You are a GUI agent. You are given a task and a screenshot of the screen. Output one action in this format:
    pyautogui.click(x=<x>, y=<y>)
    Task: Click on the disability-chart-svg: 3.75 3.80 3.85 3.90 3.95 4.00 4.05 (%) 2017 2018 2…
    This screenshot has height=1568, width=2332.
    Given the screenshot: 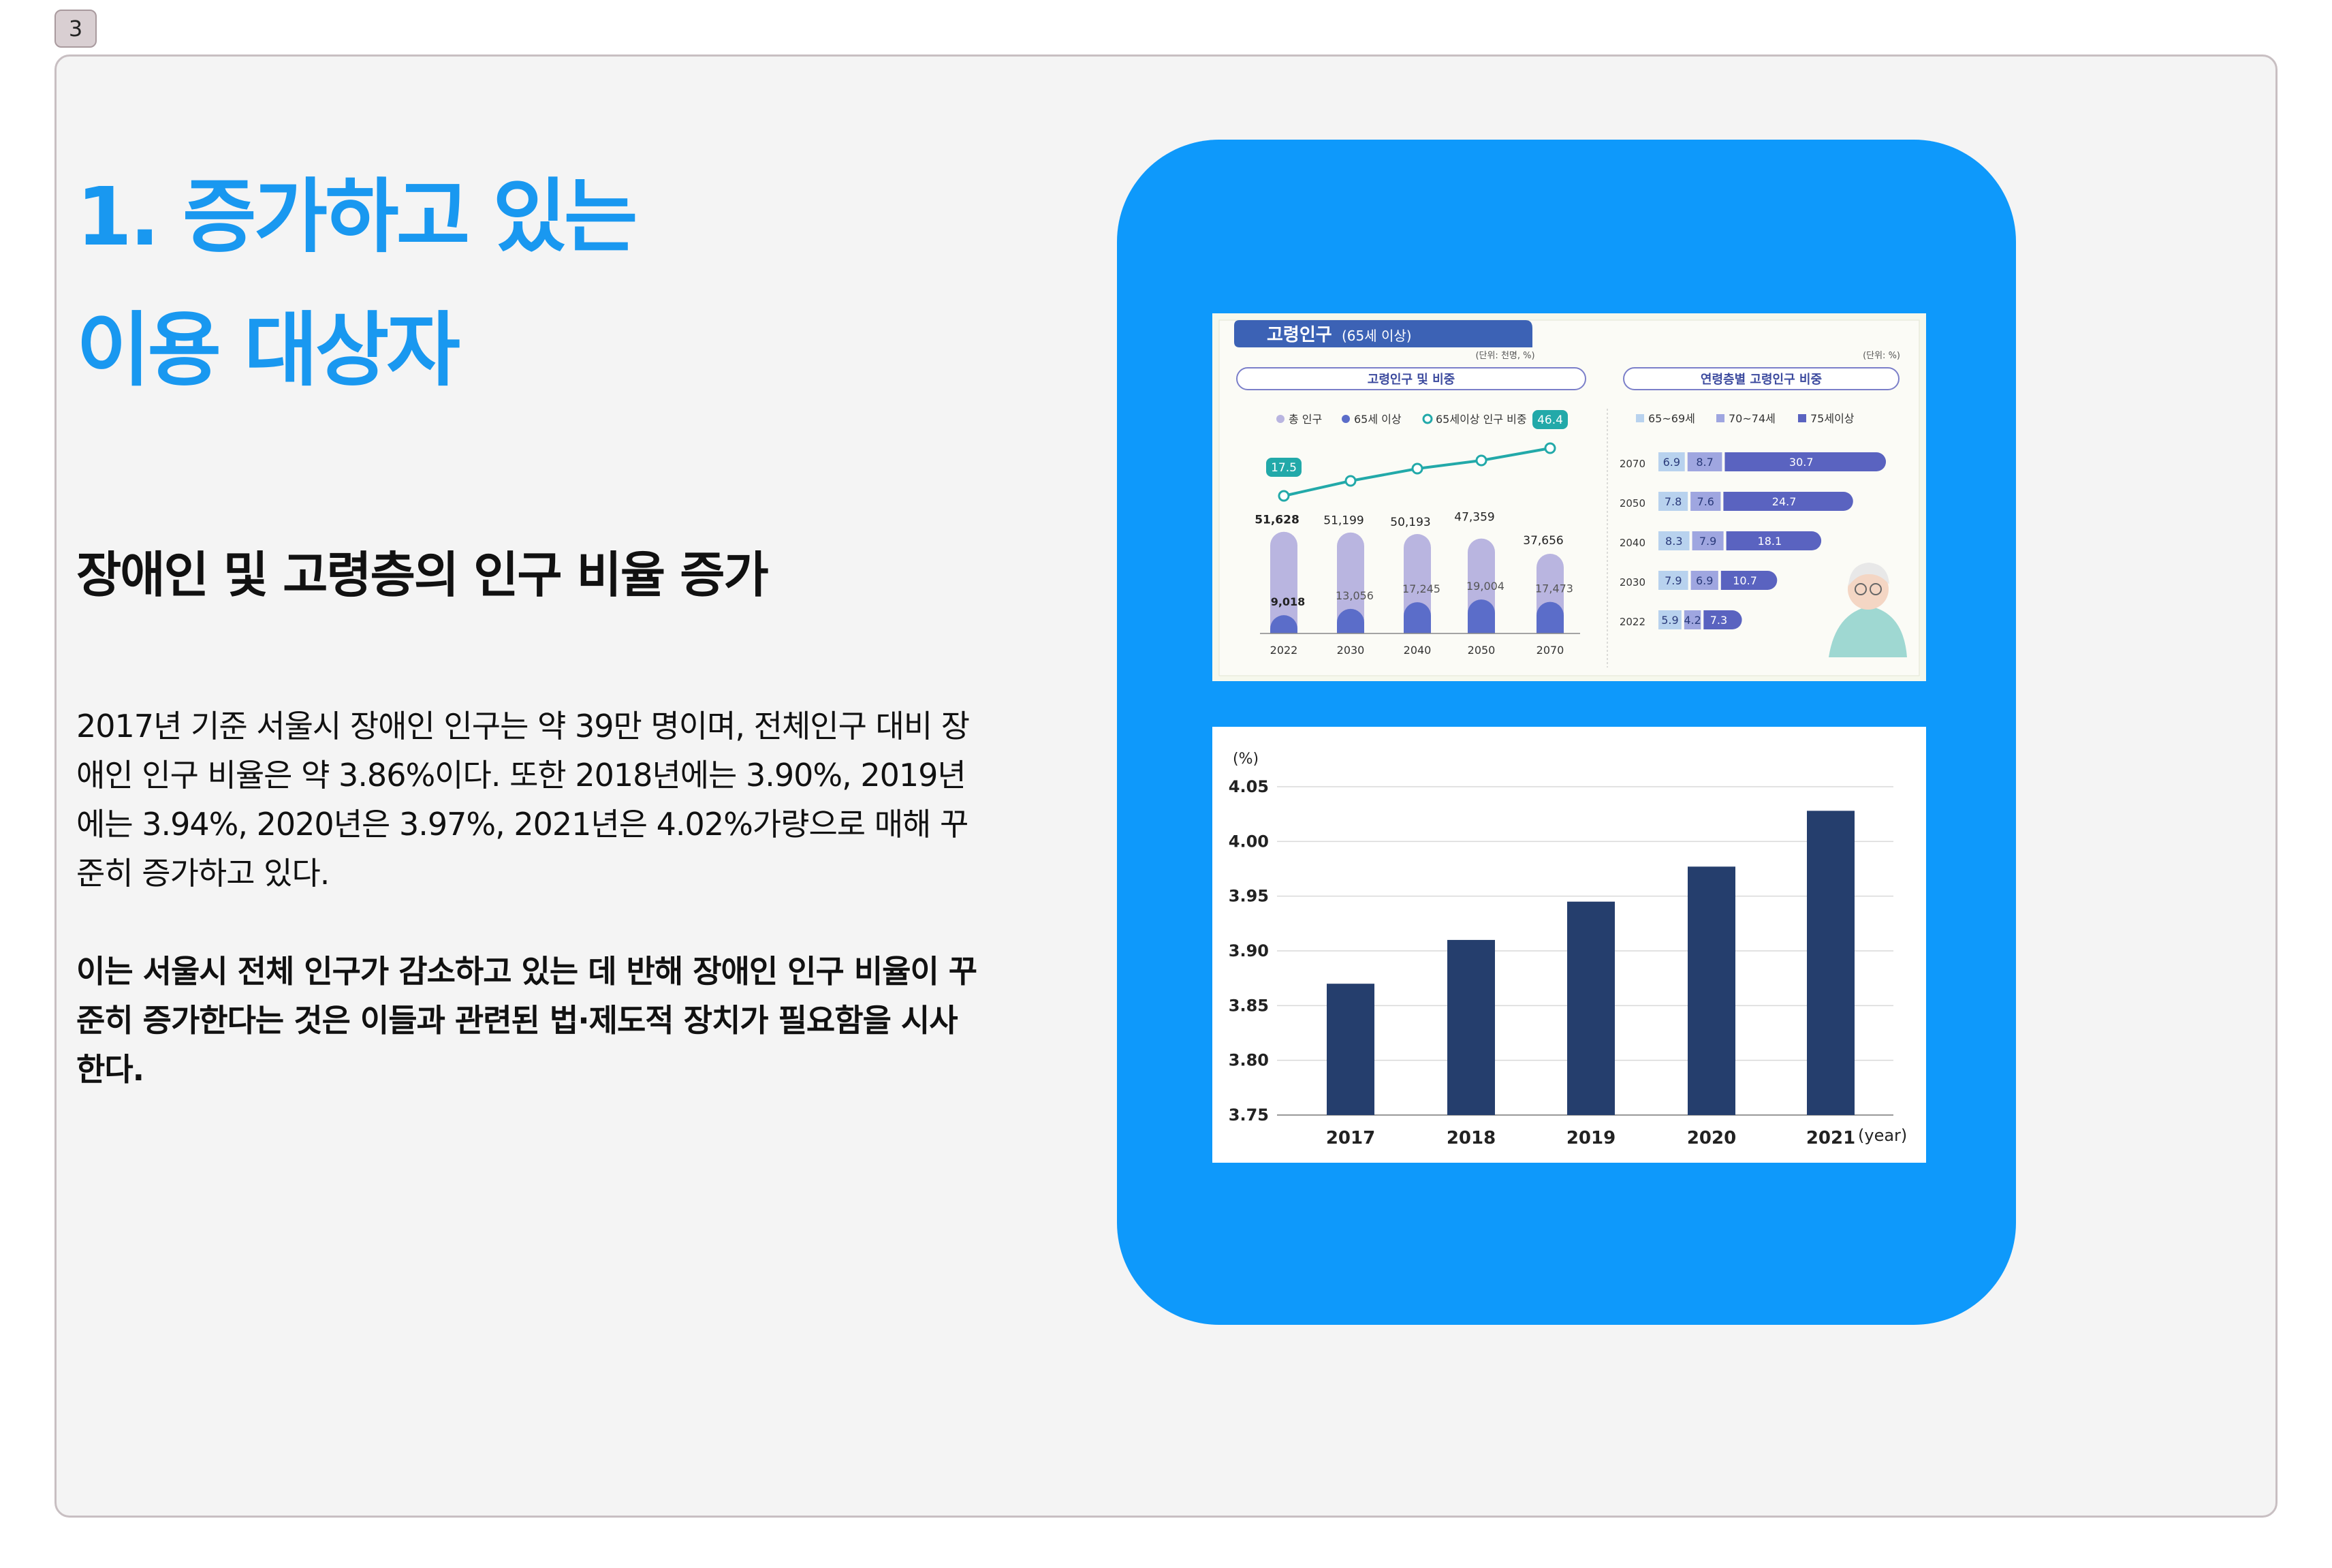 What is the action you would take?
    pyautogui.click(x=1568, y=949)
    